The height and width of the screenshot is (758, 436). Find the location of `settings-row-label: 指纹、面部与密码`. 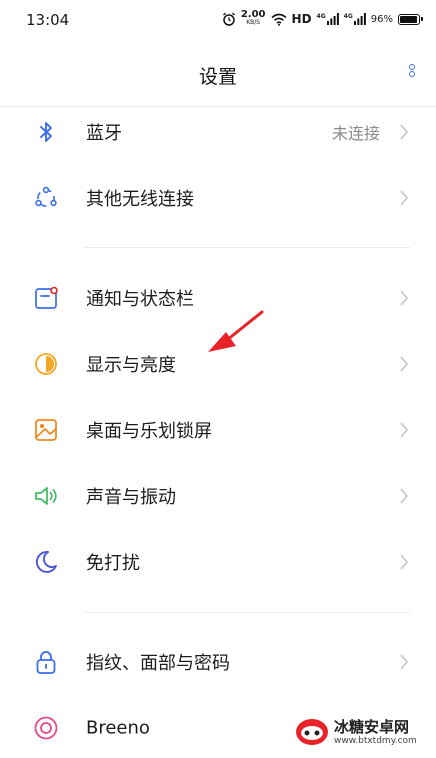

settings-row-label: 指纹、面部与密码 is located at coordinates (158, 663).